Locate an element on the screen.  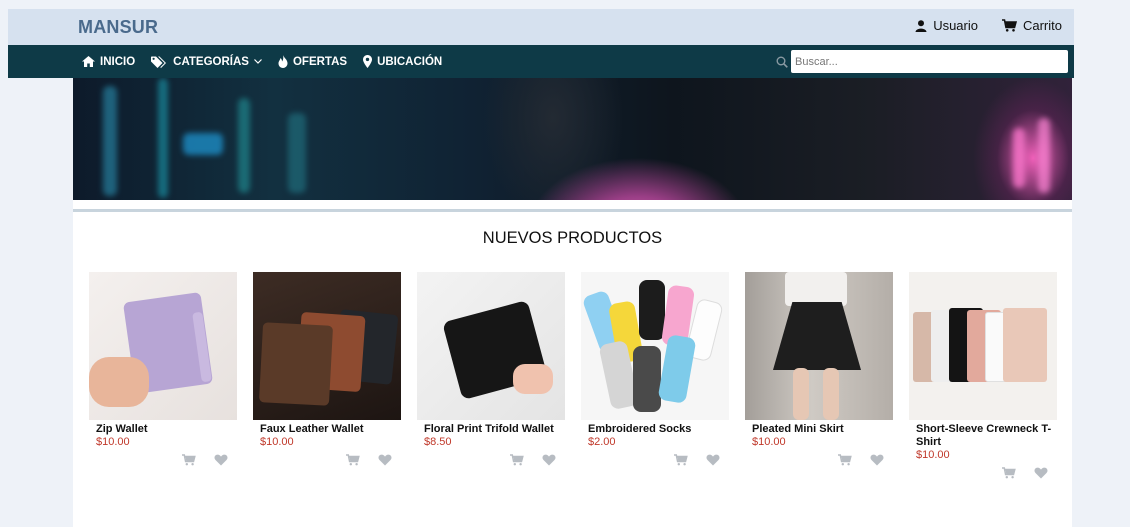
product-name: Embroidered Socks is located at coordinates (655, 429).